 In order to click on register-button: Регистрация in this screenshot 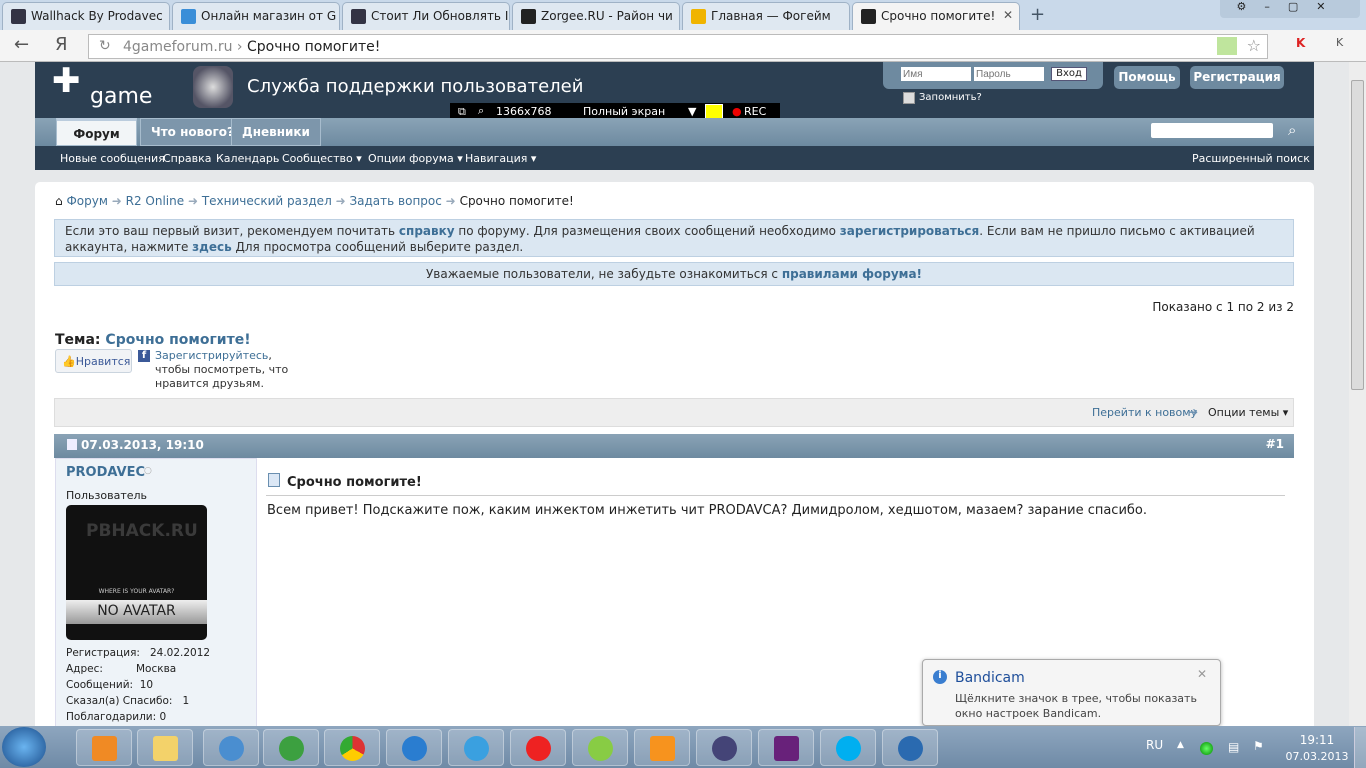, I will do `click(1237, 77)`.